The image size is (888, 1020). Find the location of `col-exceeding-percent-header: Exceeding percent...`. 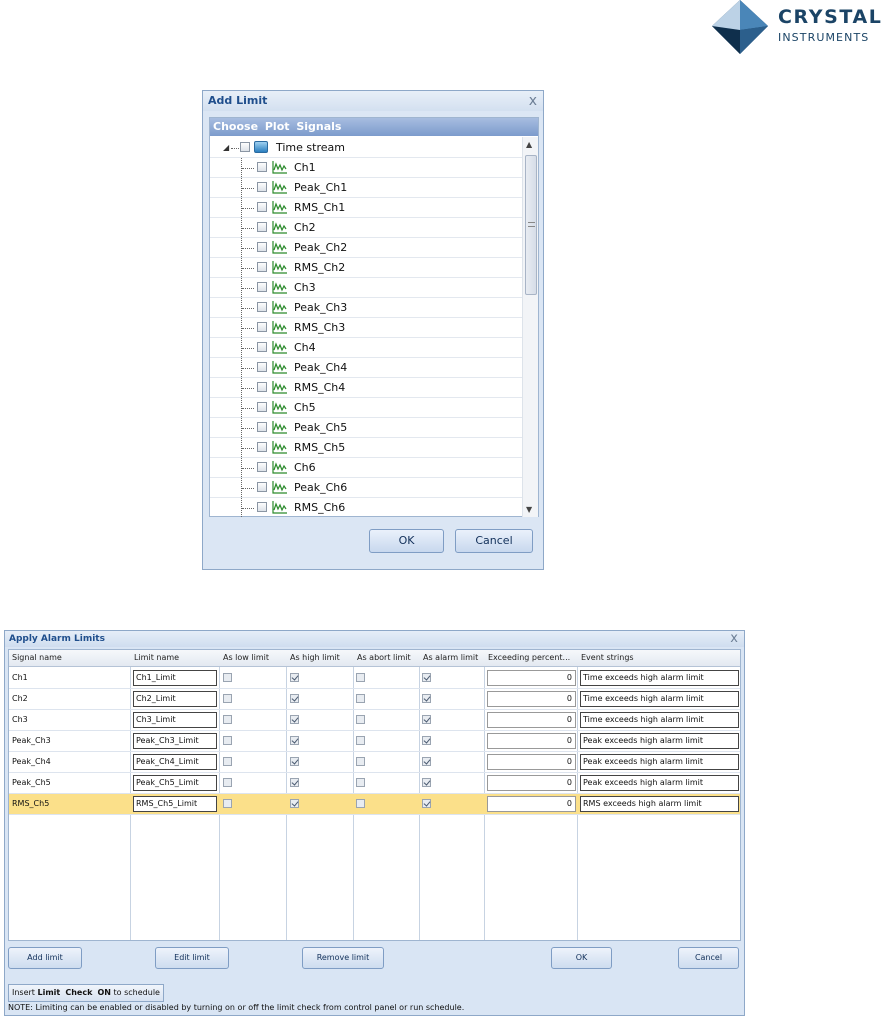

col-exceeding-percent-header: Exceeding percent... is located at coordinates (531, 658).